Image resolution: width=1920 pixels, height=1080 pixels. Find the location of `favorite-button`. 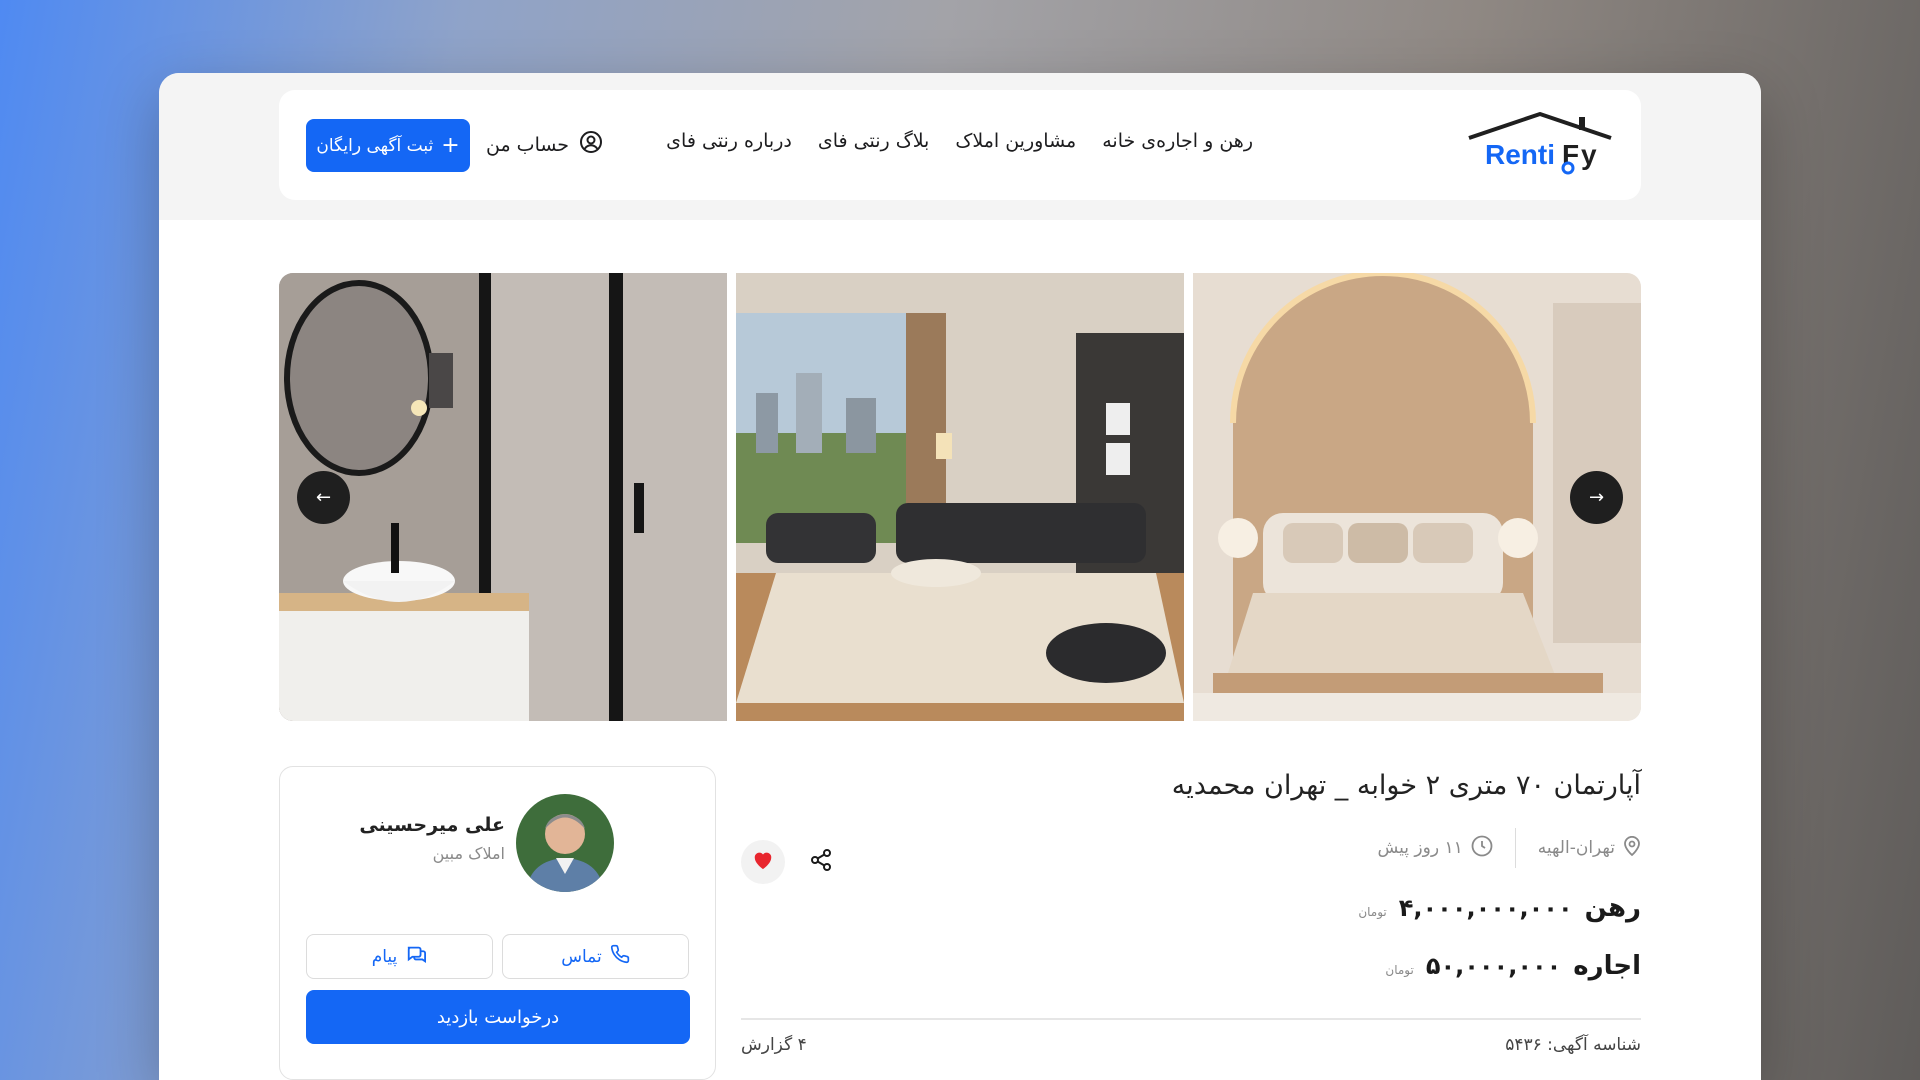

favorite-button is located at coordinates (763, 862).